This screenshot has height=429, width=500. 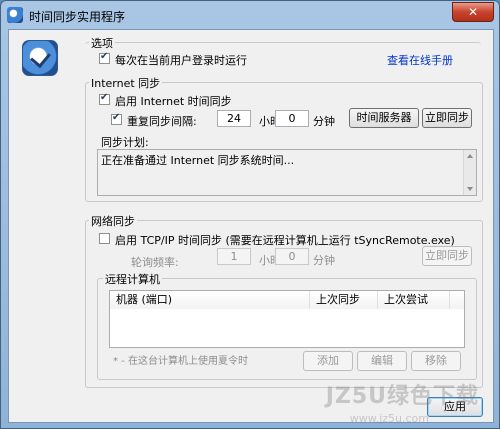 What do you see at coordinates (436, 361) in the screenshot?
I see `remove-button: 移除` at bounding box center [436, 361].